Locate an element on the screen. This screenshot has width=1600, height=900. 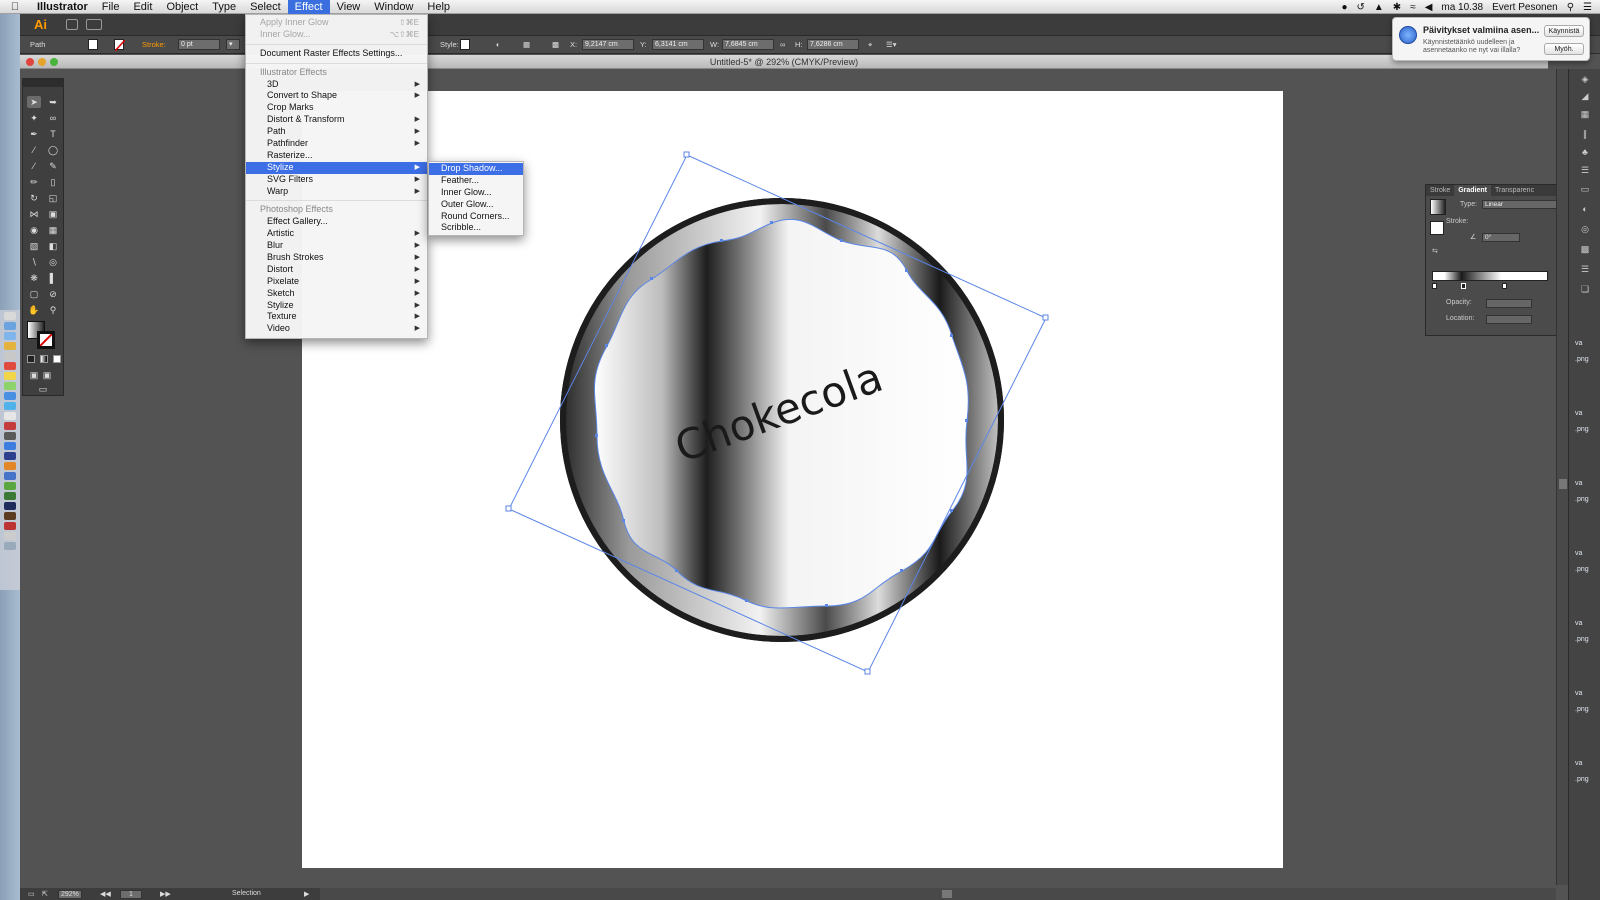
status-menu-icon: ▶ is located at coordinates (306, 894).